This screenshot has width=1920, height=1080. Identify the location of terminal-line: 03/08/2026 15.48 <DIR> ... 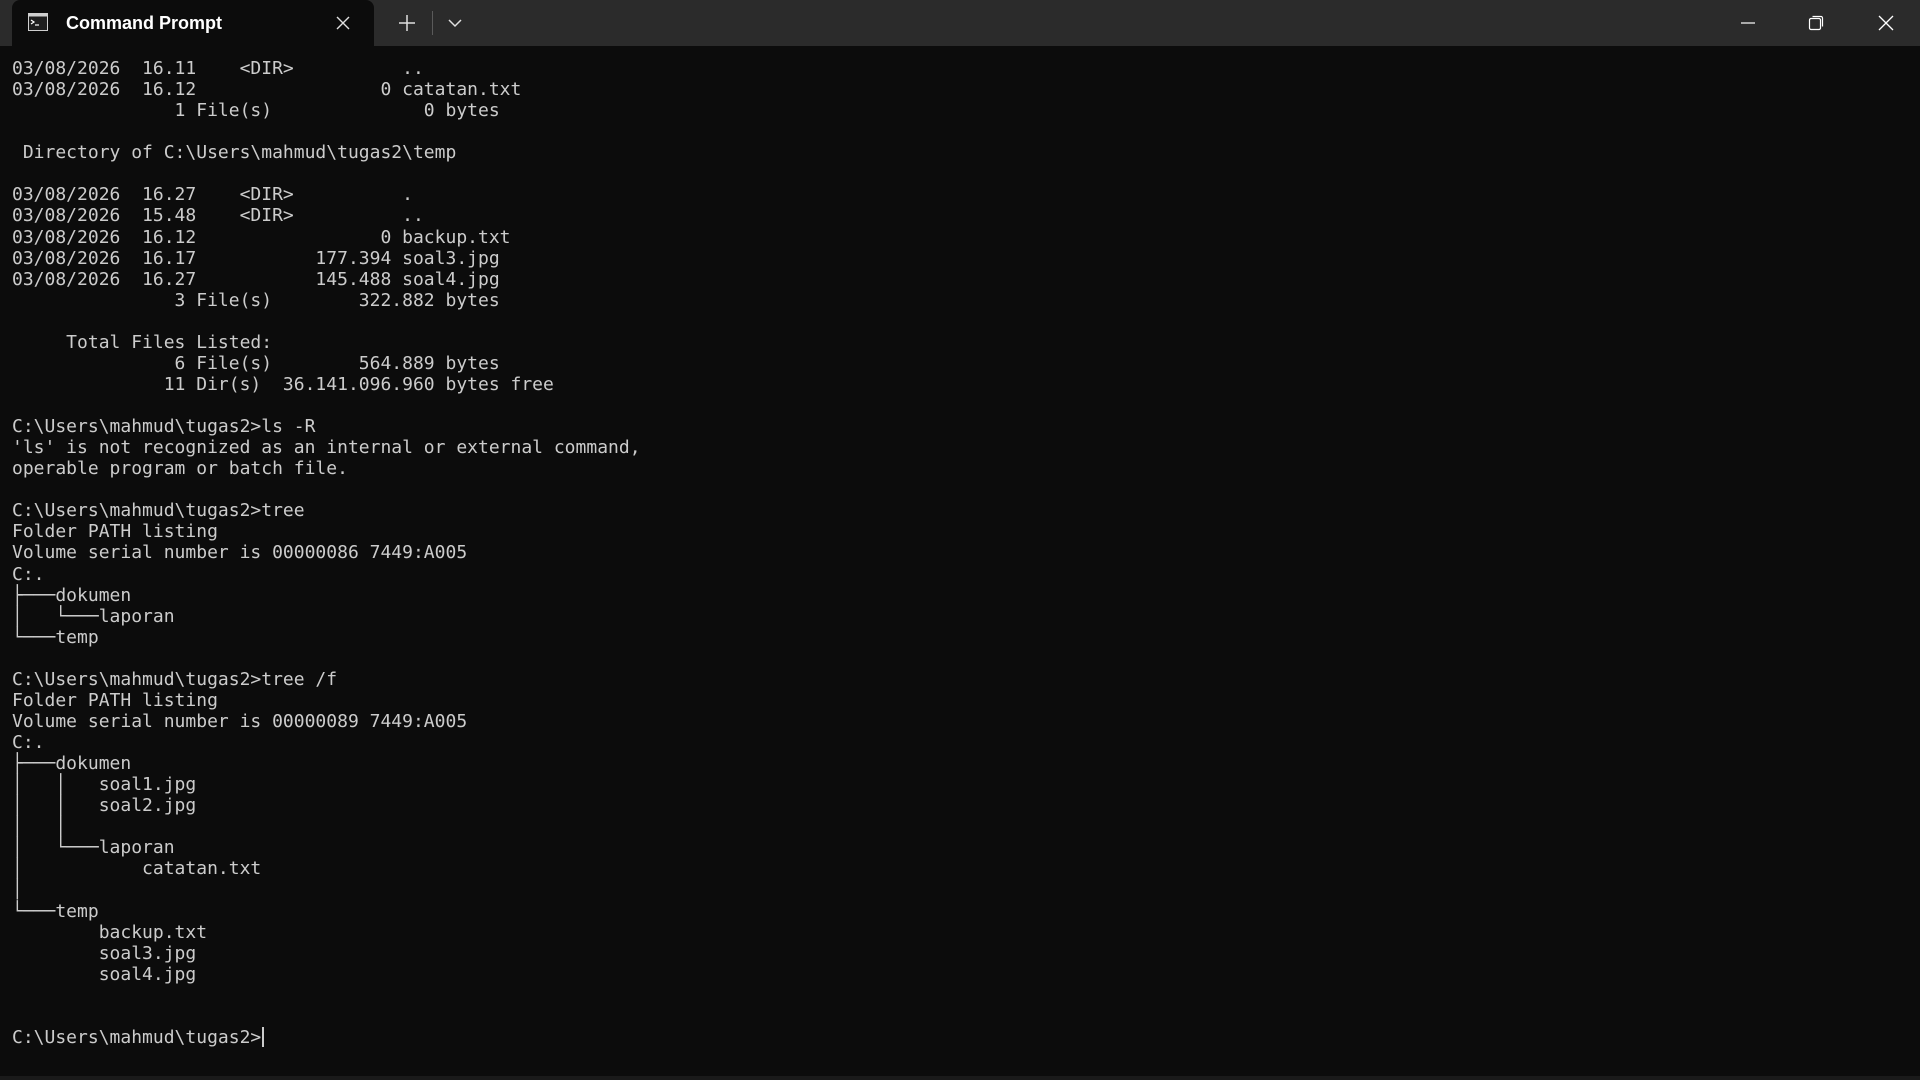
(218, 216).